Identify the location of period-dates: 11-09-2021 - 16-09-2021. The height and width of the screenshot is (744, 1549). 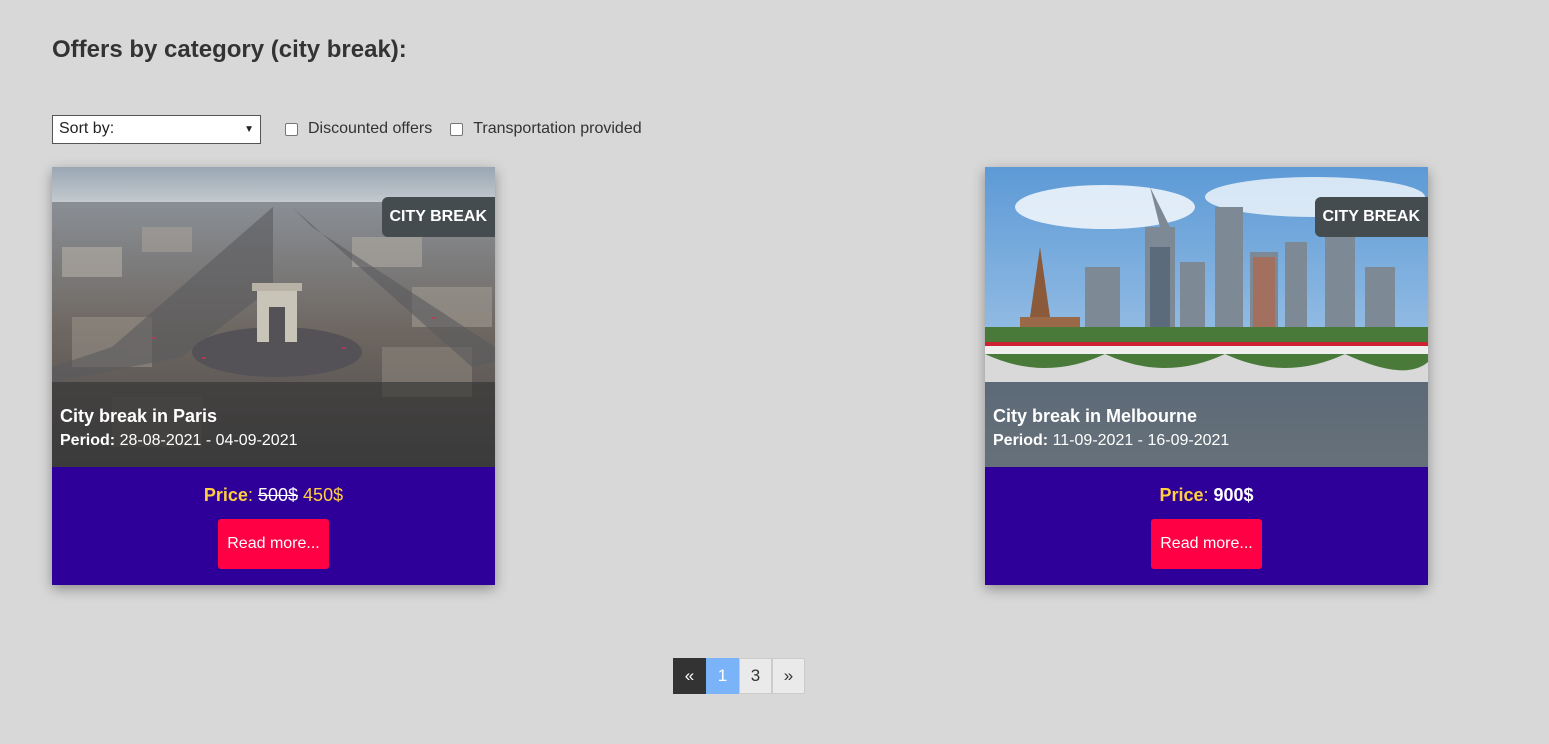
(1141, 440).